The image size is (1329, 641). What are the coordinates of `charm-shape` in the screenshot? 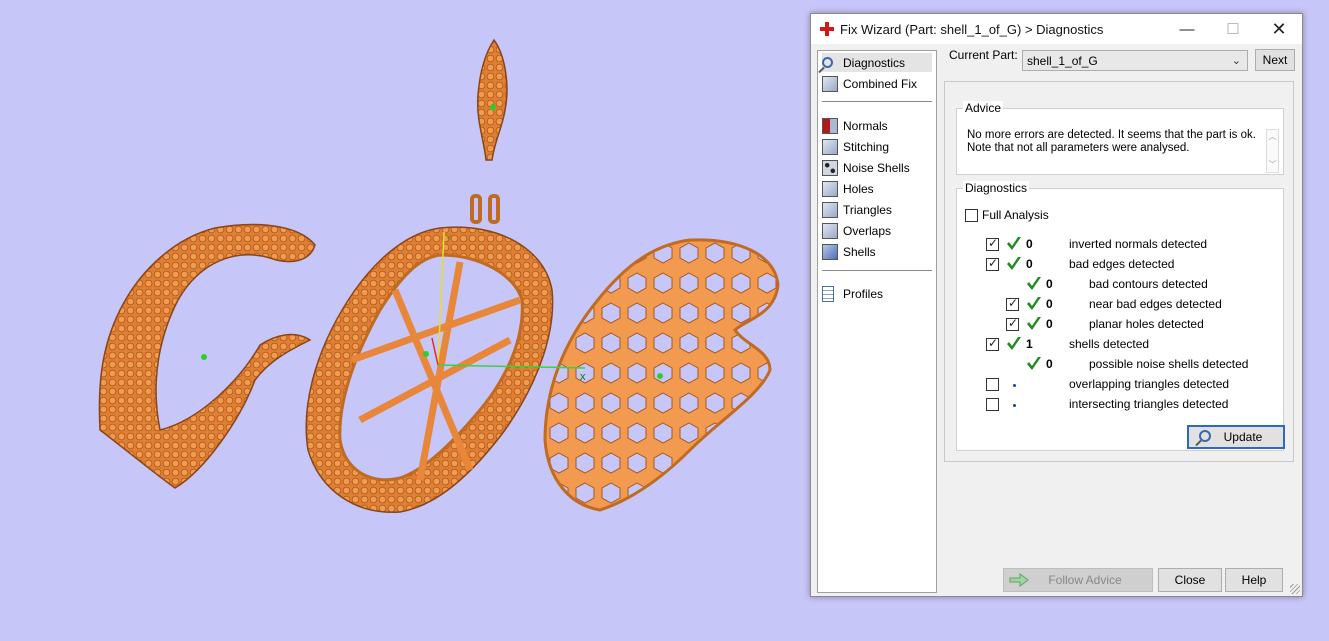 It's located at (492, 99).